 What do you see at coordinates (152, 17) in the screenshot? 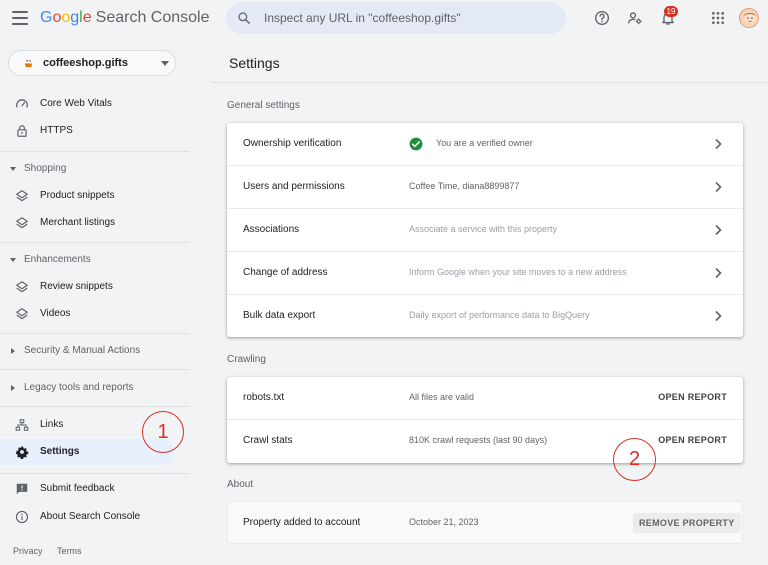
I see `product-name: Search Console` at bounding box center [152, 17].